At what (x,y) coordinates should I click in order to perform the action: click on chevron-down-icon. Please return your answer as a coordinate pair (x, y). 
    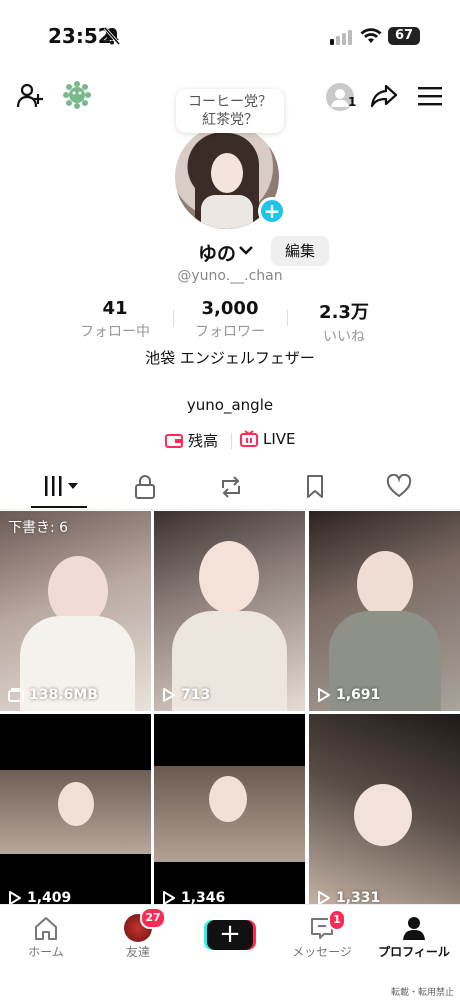
    Looking at the image, I should click on (246, 251).